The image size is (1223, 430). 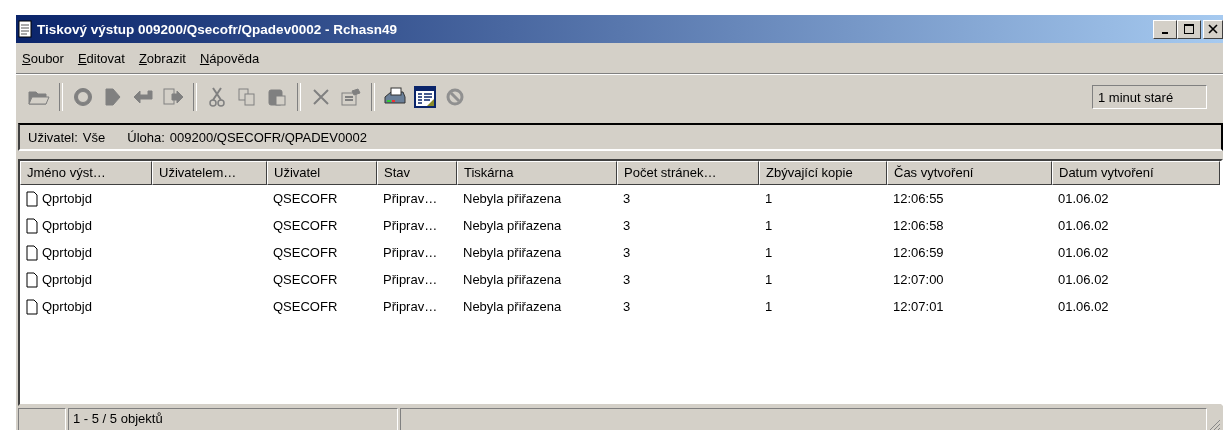 I want to click on minimize-button, so click(x=1165, y=29).